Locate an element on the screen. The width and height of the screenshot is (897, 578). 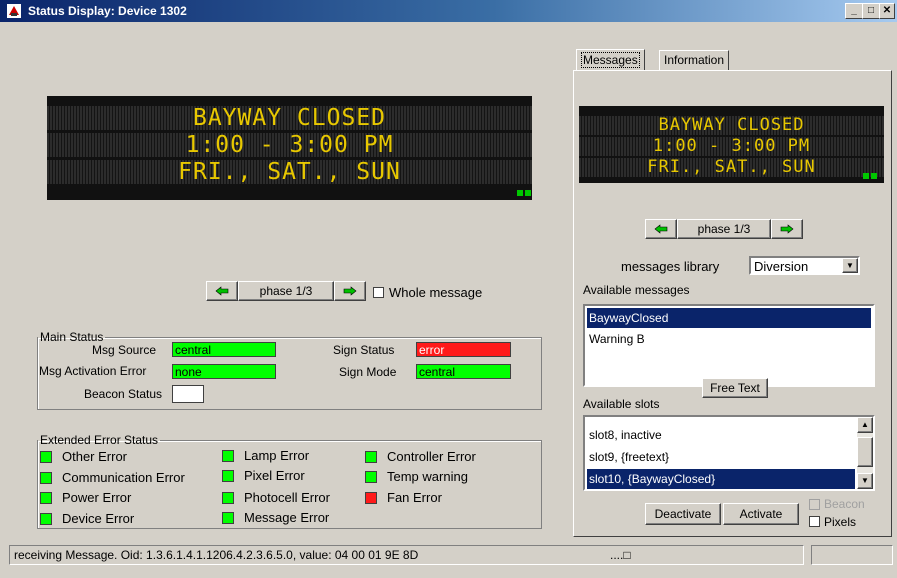
available-slots-label: Available slots is located at coordinates (621, 404).